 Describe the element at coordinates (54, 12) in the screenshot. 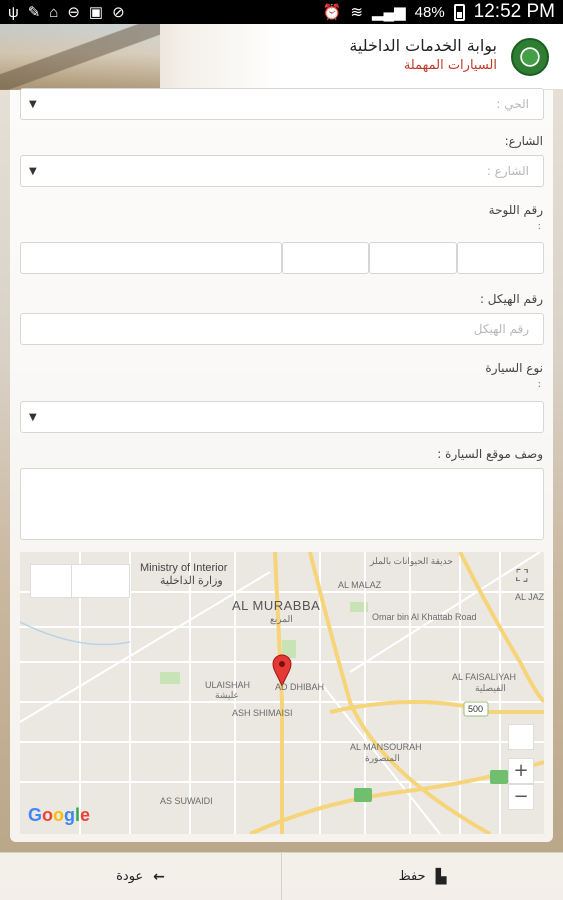

I see `cleaner-icon: ⌂` at that location.